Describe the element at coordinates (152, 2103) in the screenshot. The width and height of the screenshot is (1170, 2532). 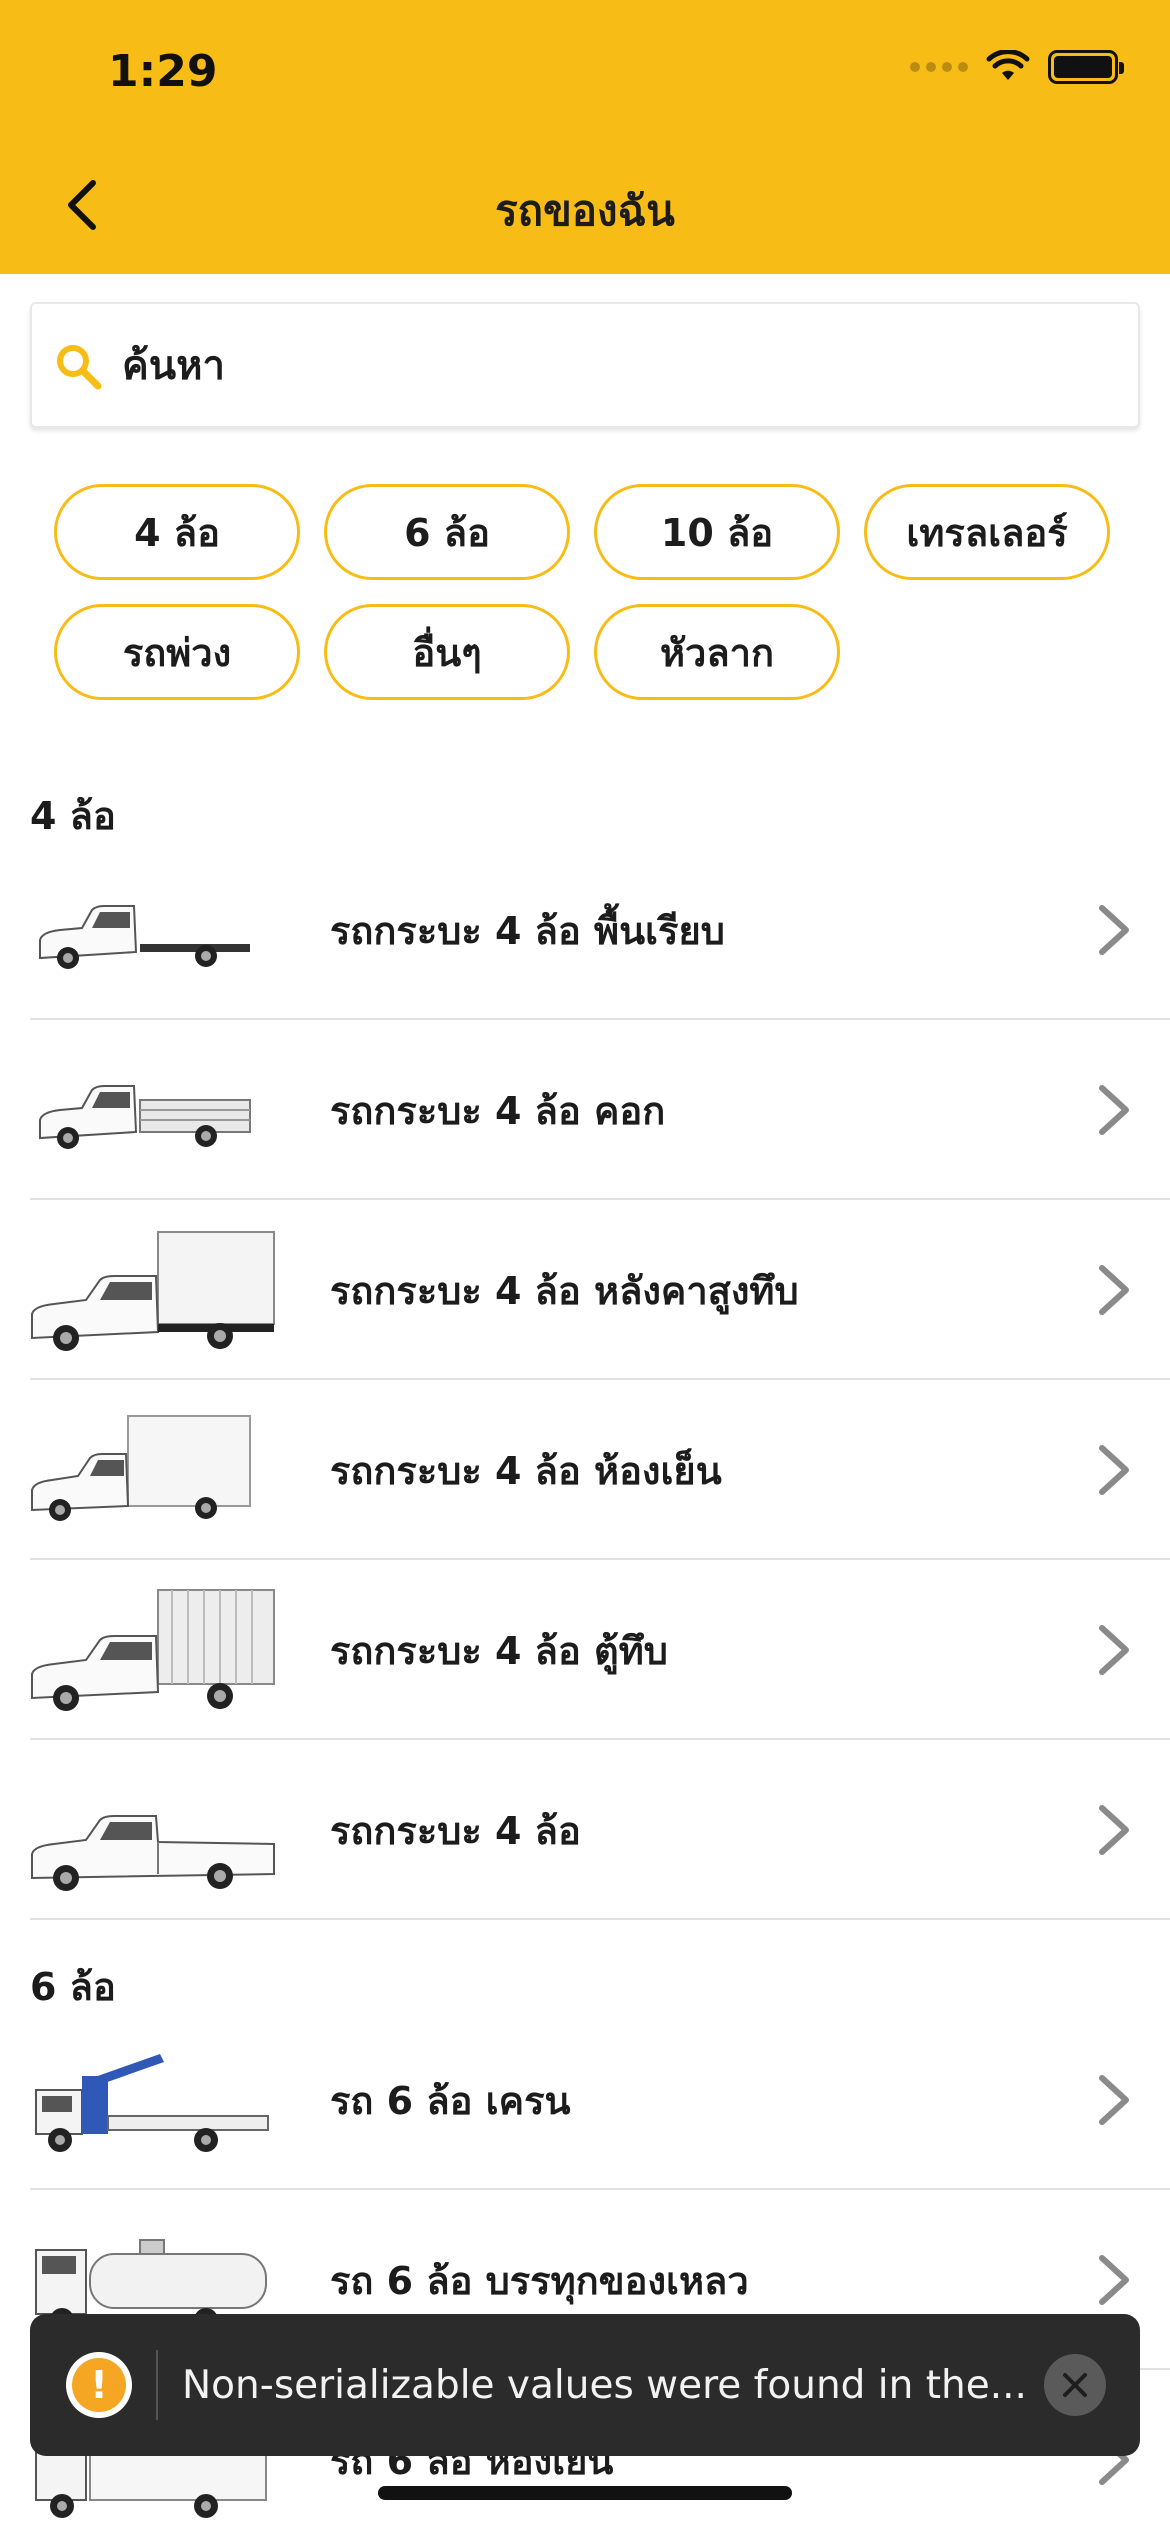
I see `crane-truck-image` at that location.